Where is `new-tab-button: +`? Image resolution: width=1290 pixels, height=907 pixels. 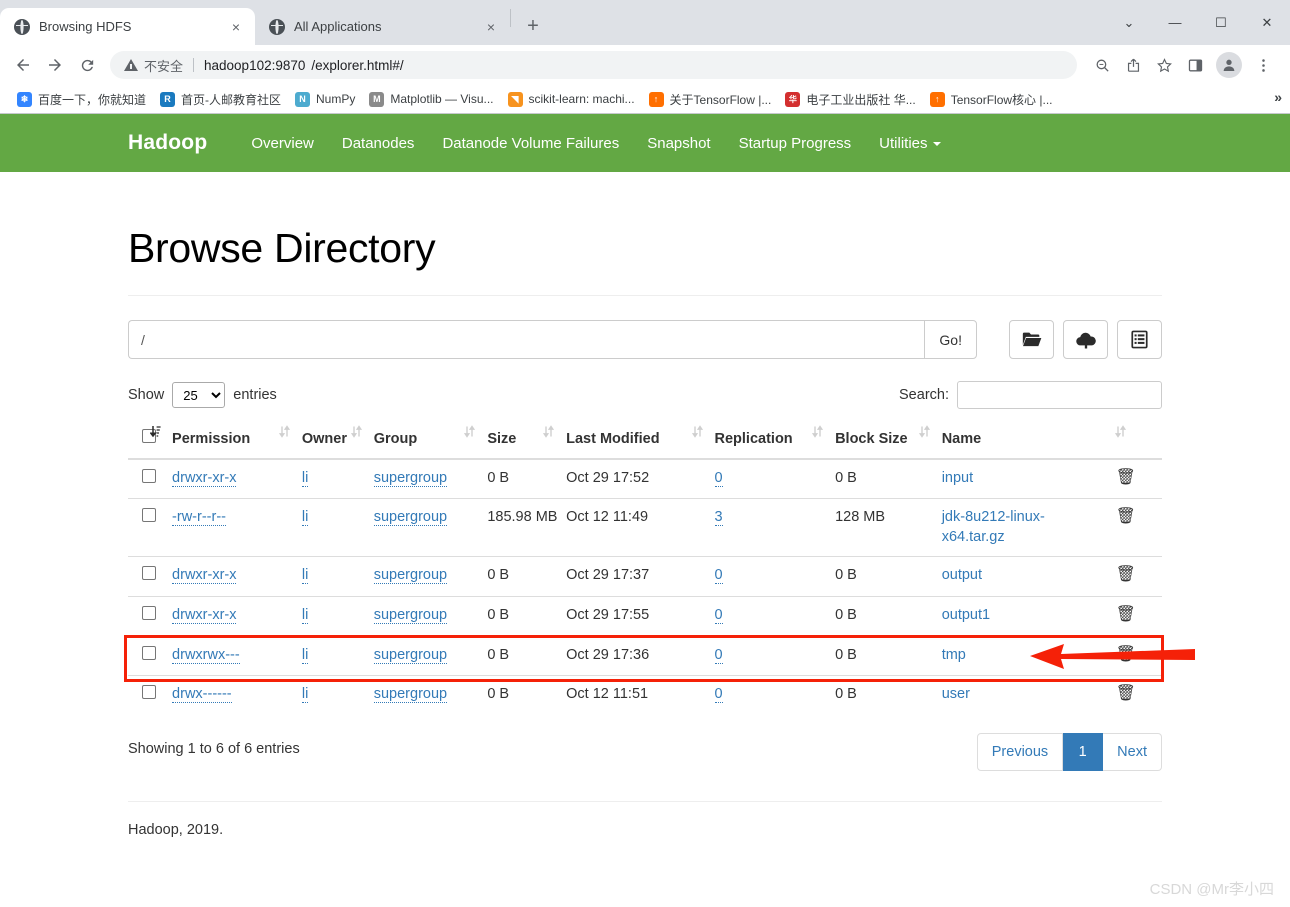 new-tab-button: + is located at coordinates (533, 26).